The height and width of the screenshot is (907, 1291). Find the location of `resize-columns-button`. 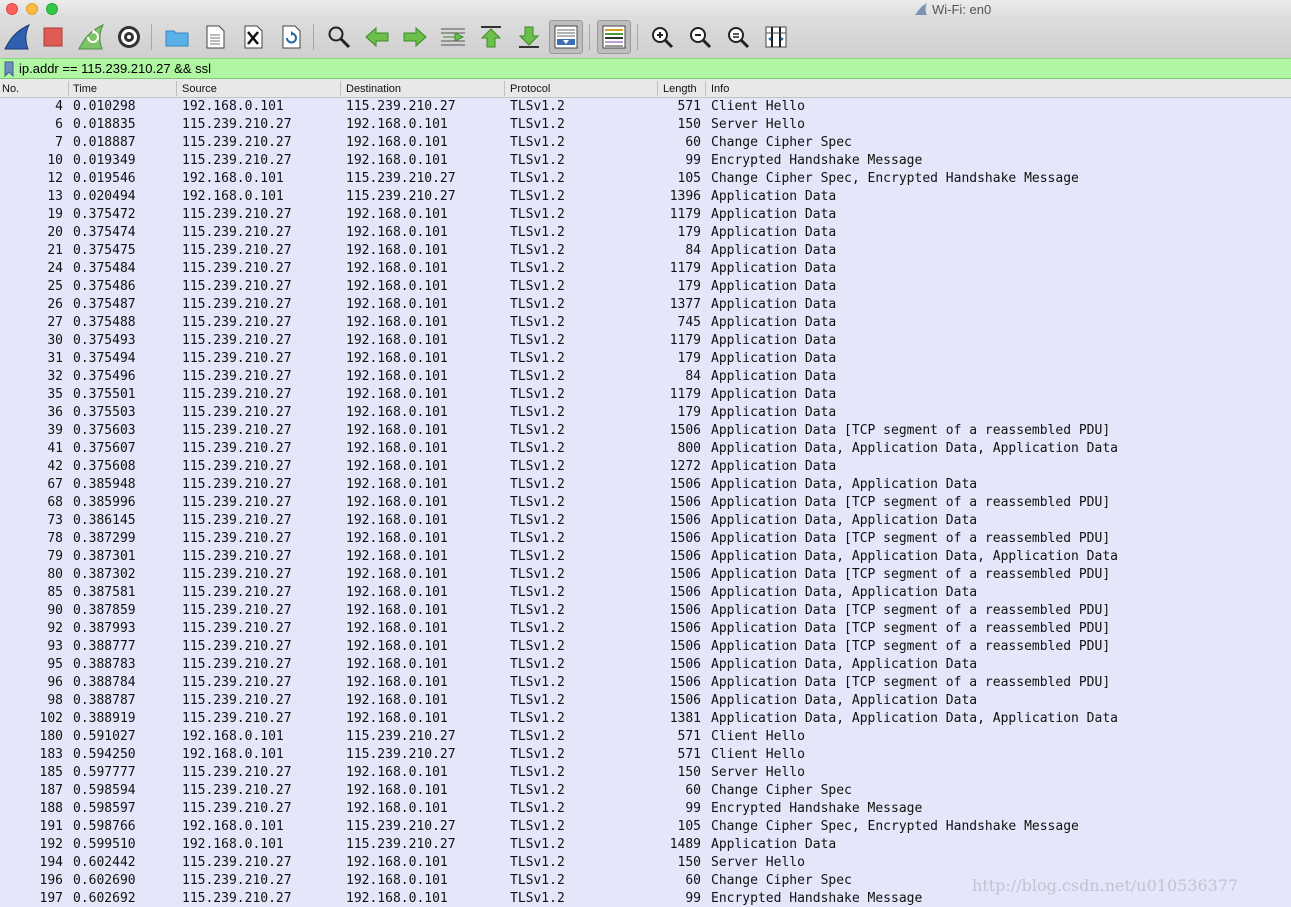

resize-columns-button is located at coordinates (776, 37).